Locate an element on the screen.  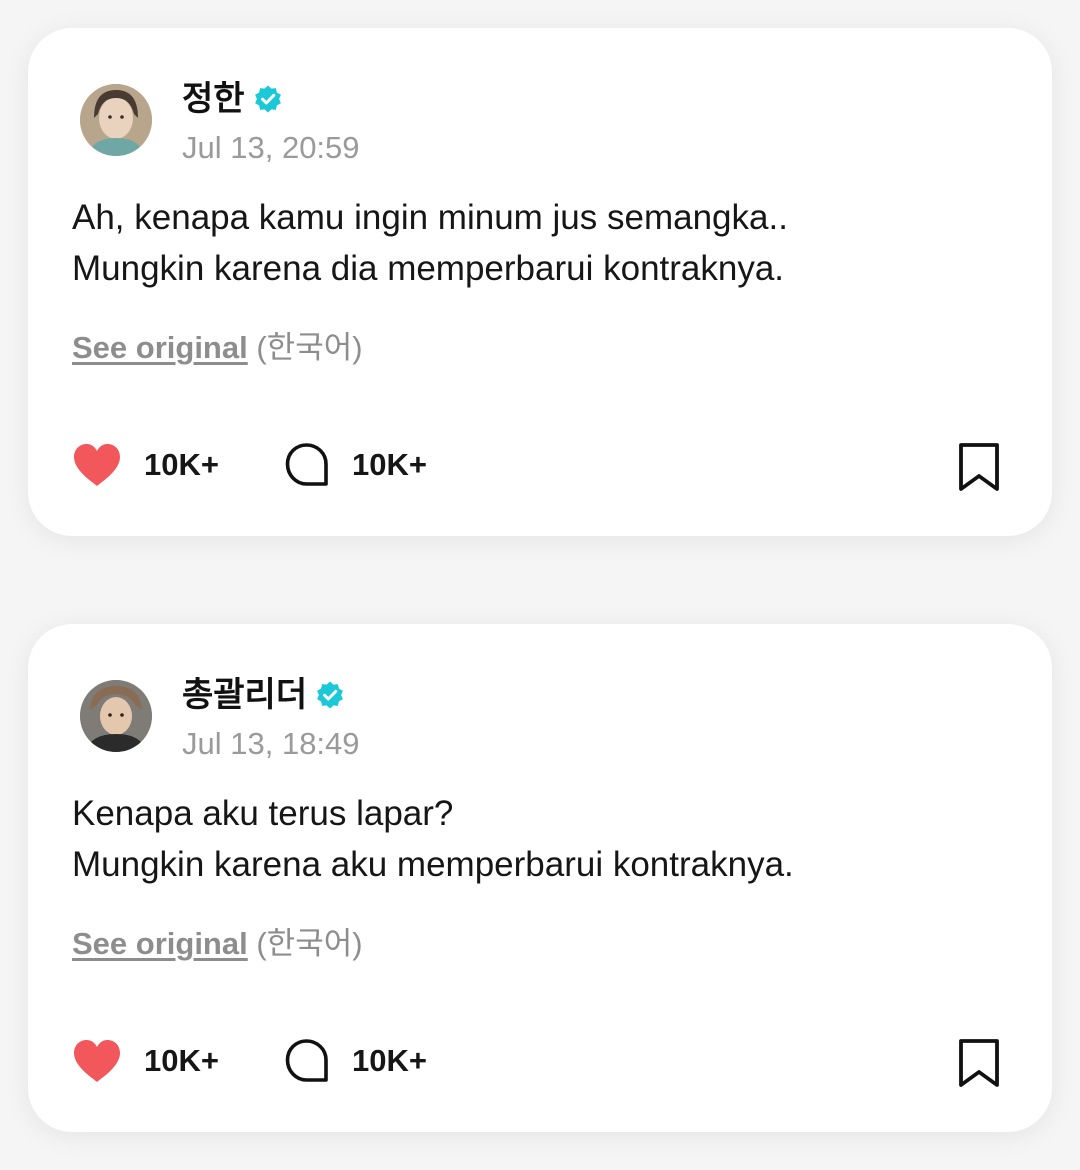
post-timestamp: Jul 13, 18:49 is located at coordinates (271, 743).